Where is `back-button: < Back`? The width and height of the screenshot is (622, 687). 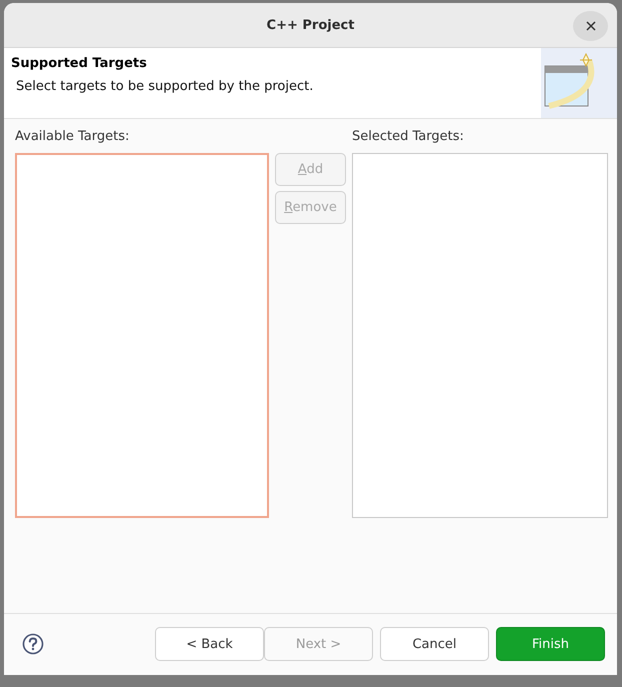
back-button: < Back is located at coordinates (209, 644).